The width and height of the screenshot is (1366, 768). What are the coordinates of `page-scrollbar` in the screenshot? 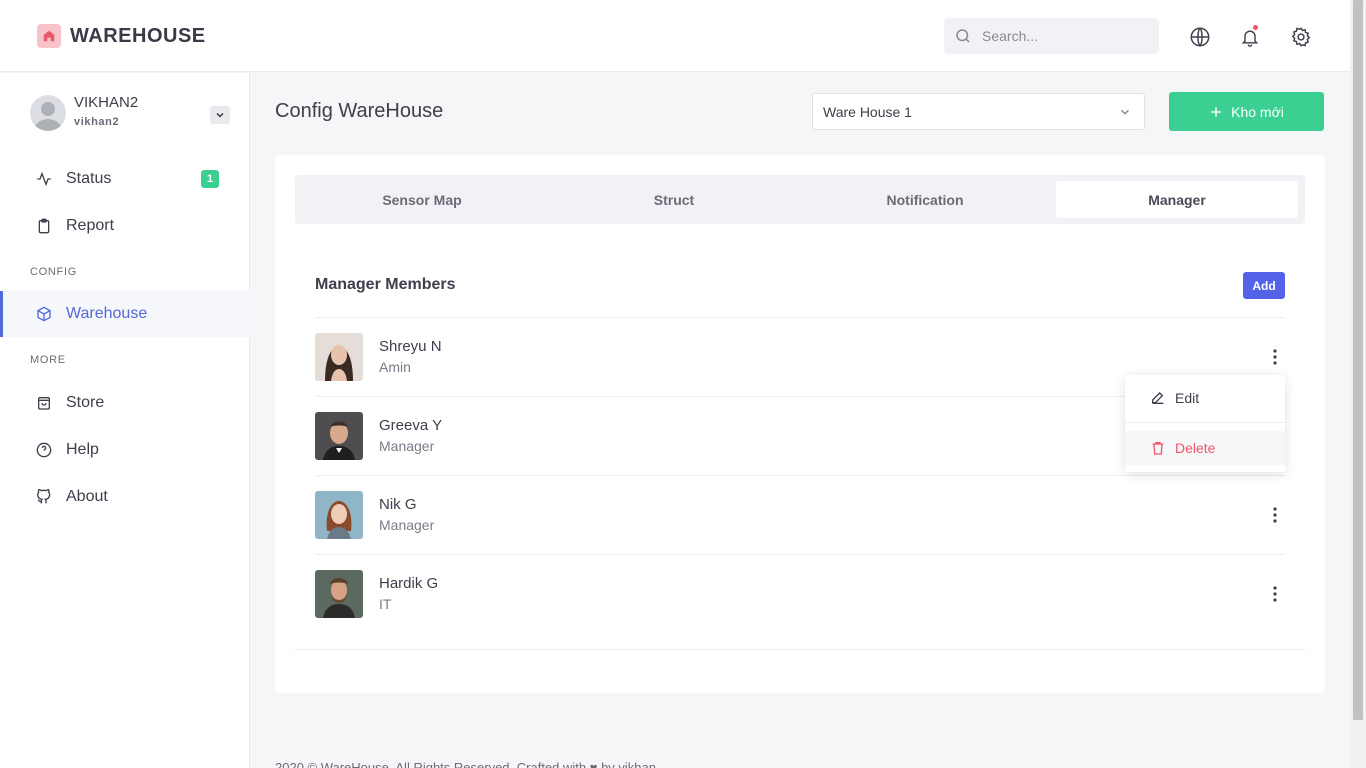 It's located at (1358, 384).